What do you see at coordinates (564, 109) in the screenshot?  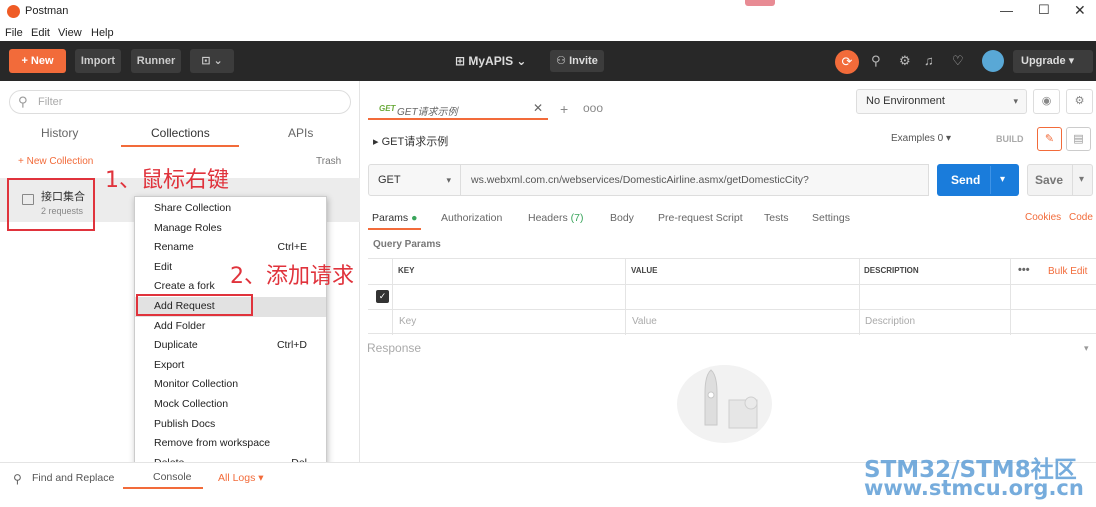 I see `new-tab-icon: +` at bounding box center [564, 109].